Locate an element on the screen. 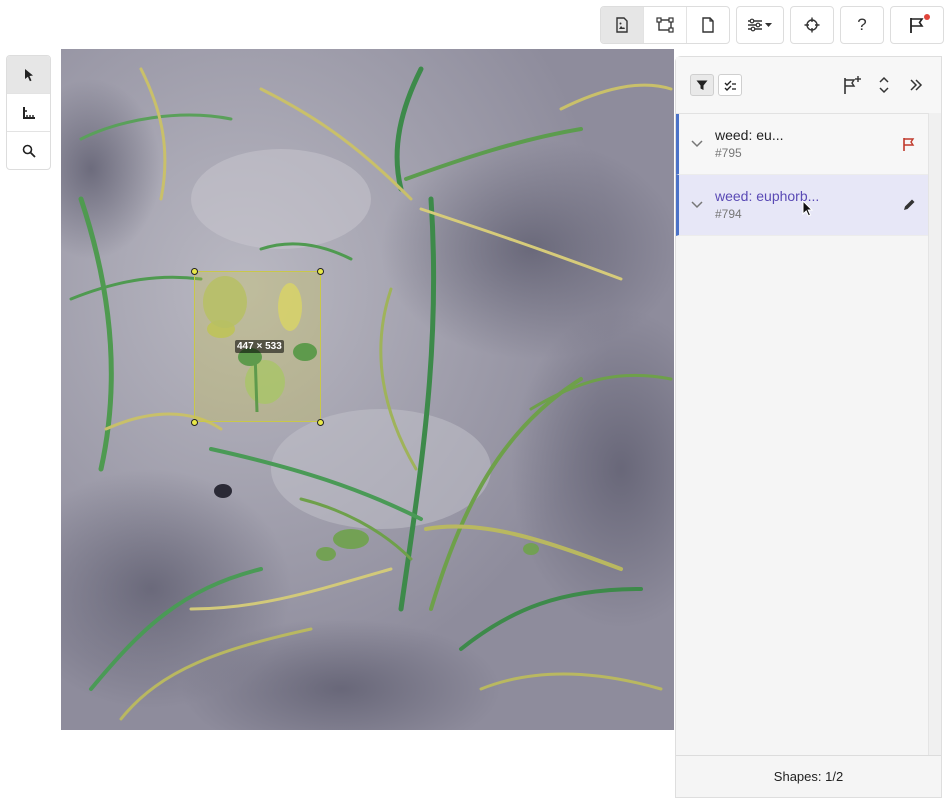 This screenshot has width=952, height=804. check-all-icon is located at coordinates (730, 85).